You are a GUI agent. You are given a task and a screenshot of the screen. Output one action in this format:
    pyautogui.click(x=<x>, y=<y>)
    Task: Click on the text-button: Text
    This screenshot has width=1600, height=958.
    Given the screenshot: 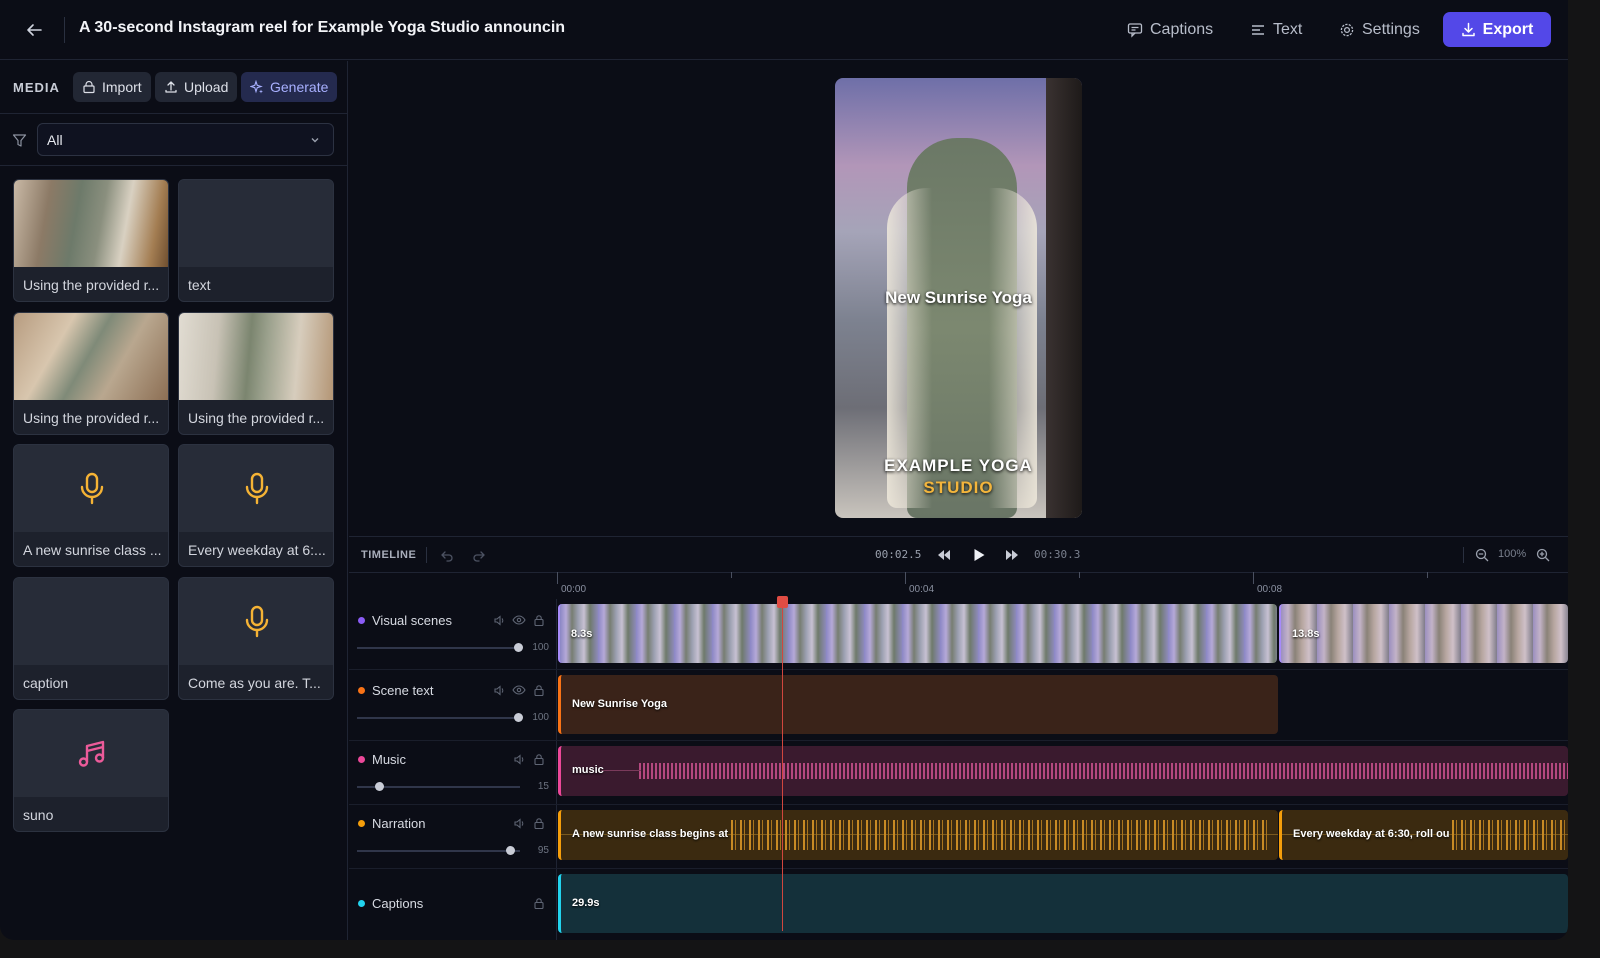 What is the action you would take?
    pyautogui.click(x=1276, y=30)
    